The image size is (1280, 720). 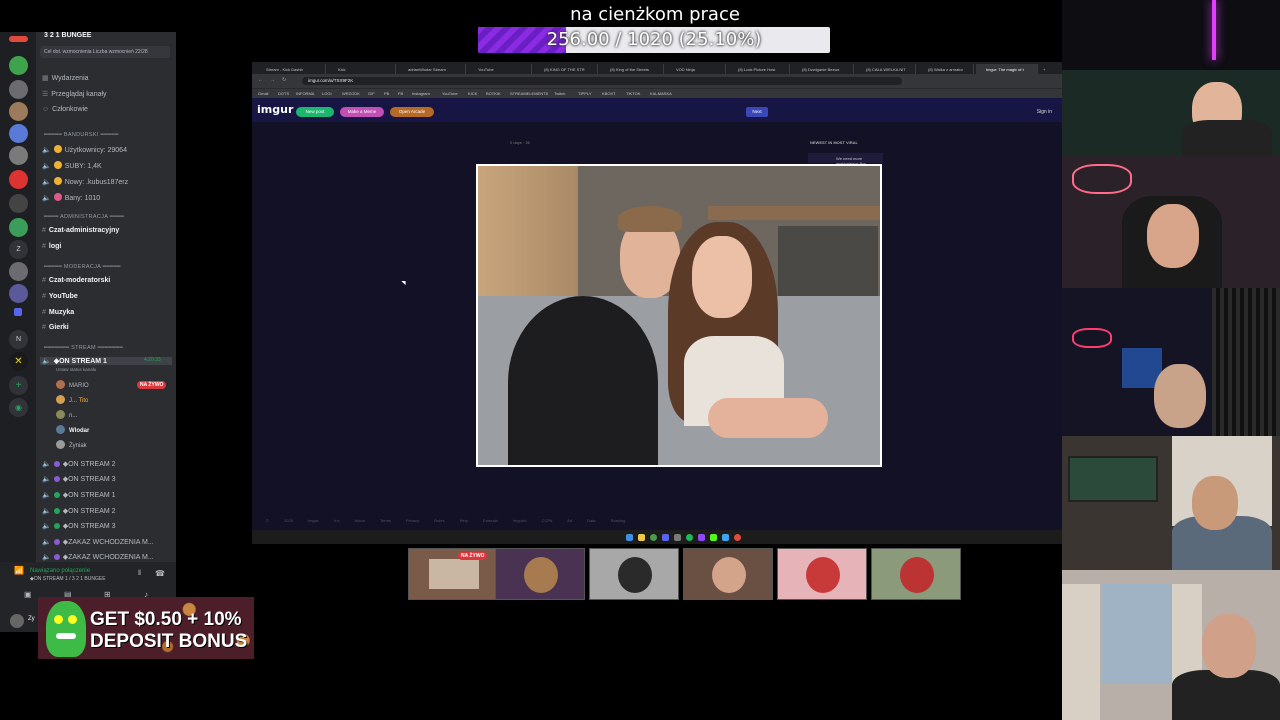 I want to click on spotify-icon, so click(x=689, y=537).